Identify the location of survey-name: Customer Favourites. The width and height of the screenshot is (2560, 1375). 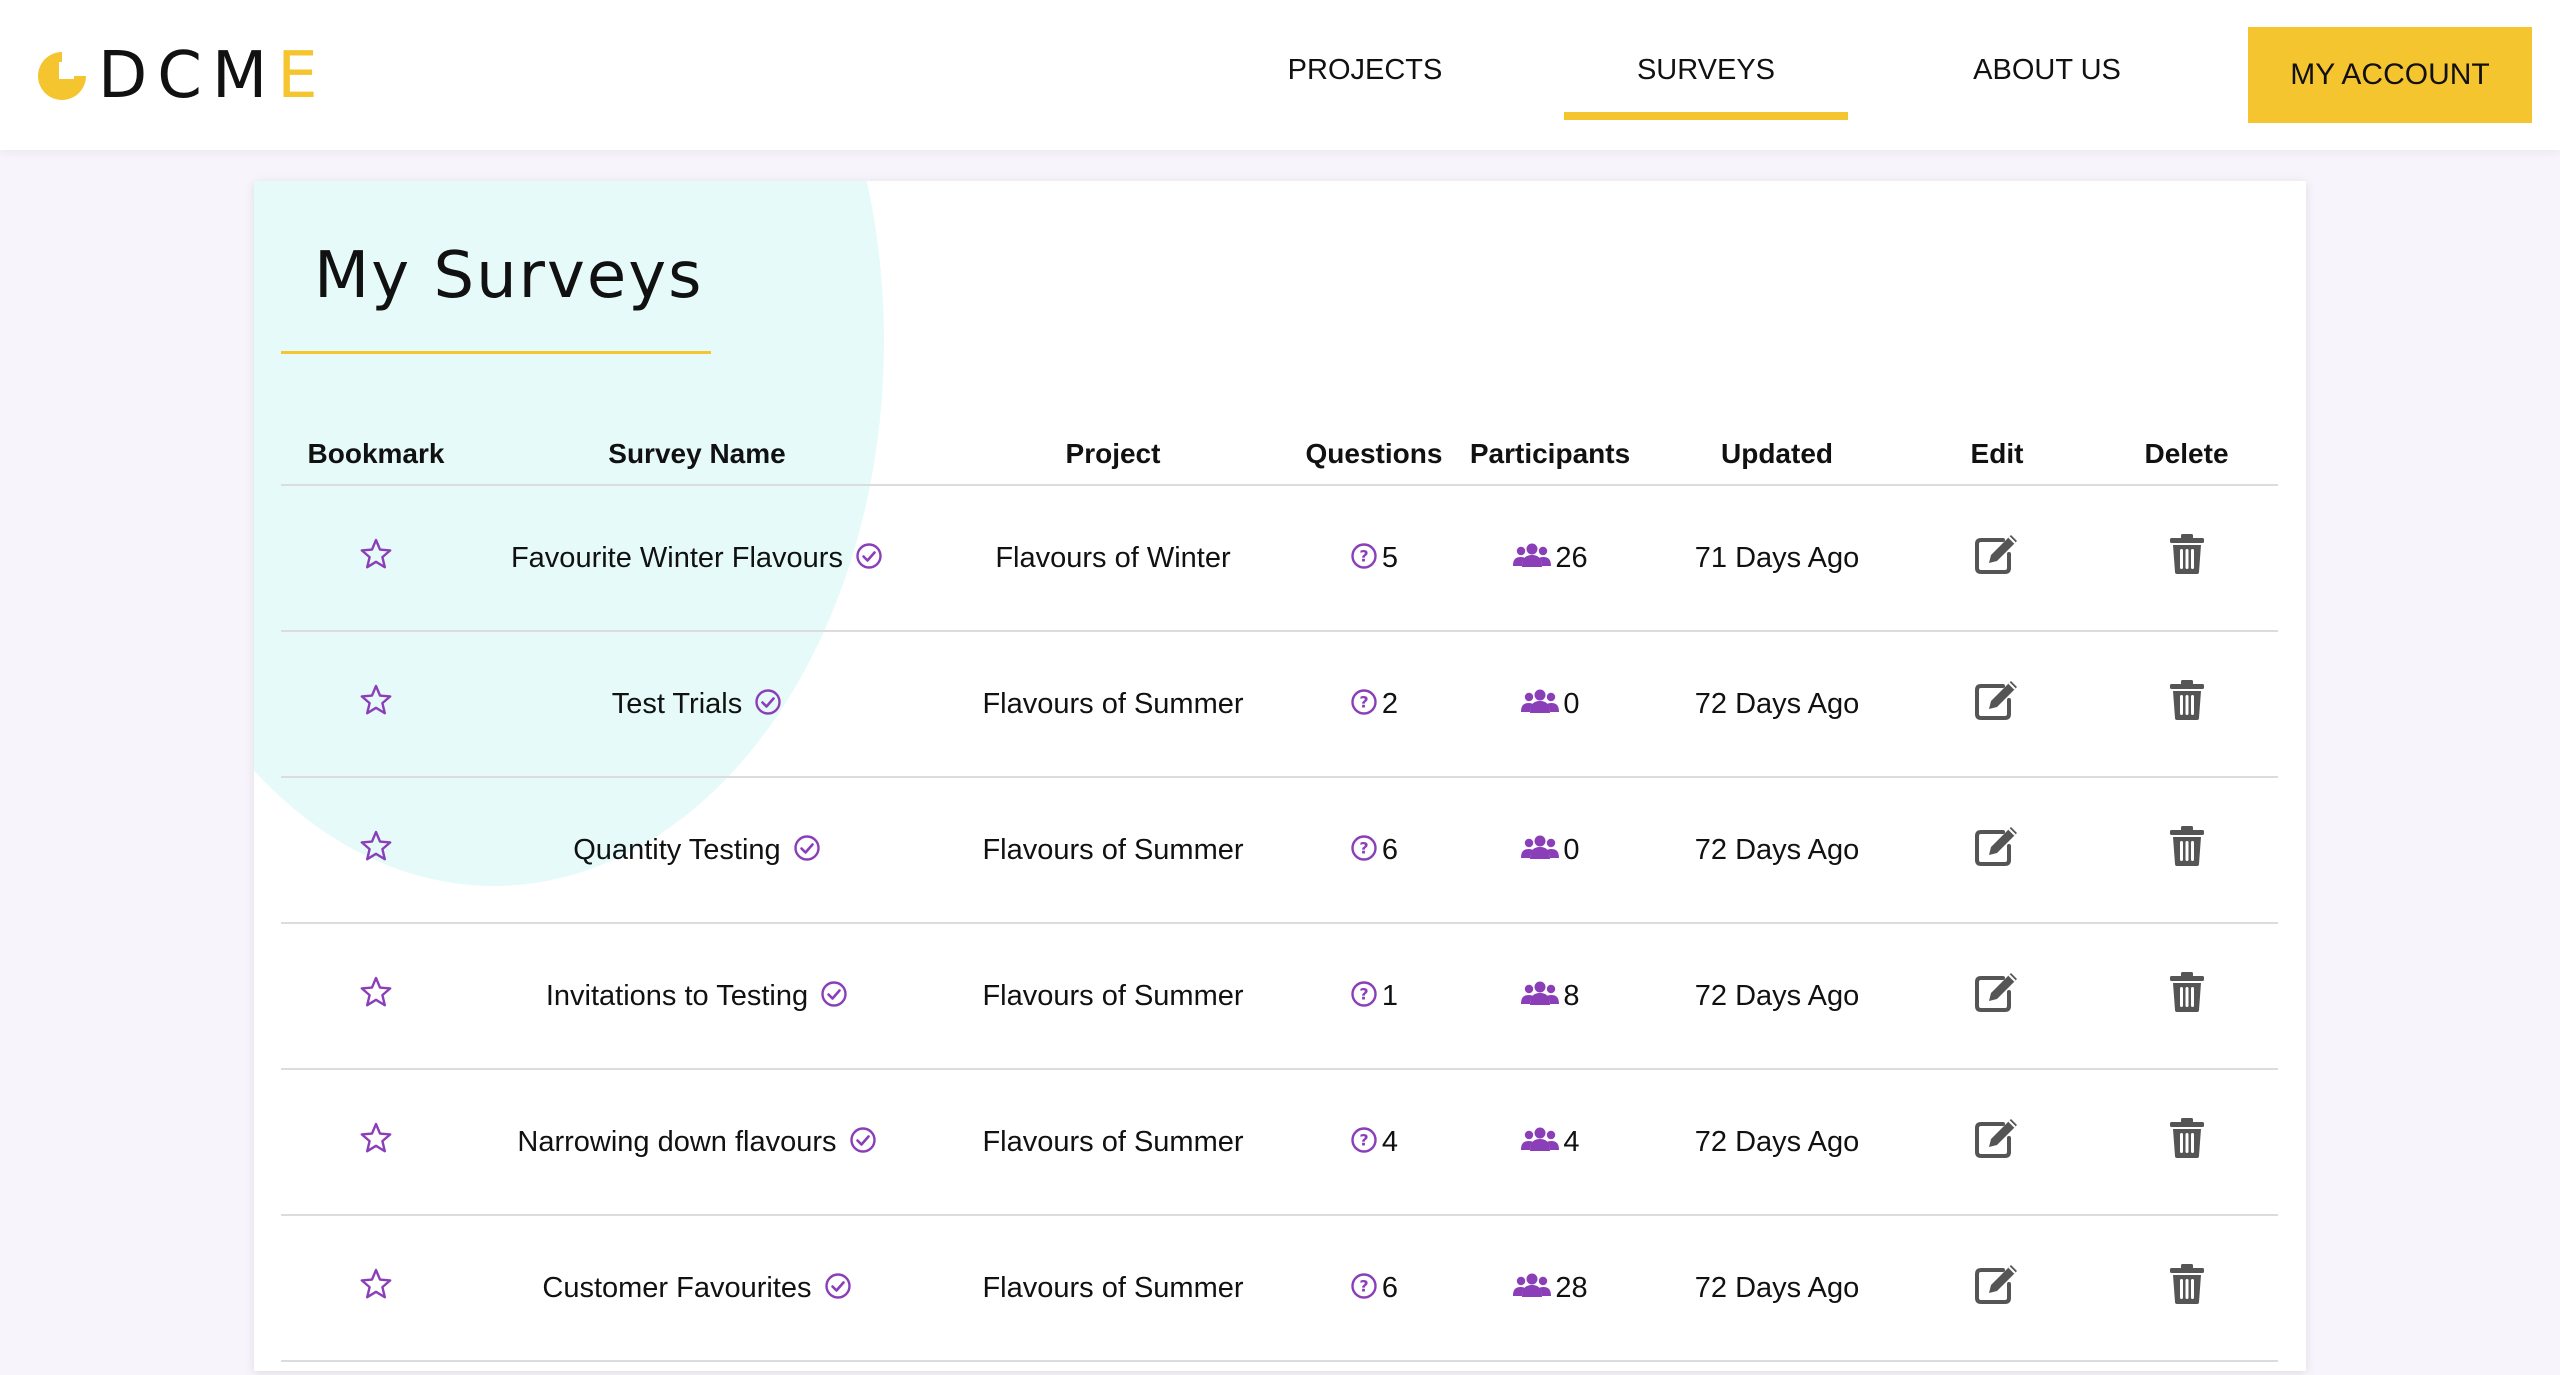
(676, 1288).